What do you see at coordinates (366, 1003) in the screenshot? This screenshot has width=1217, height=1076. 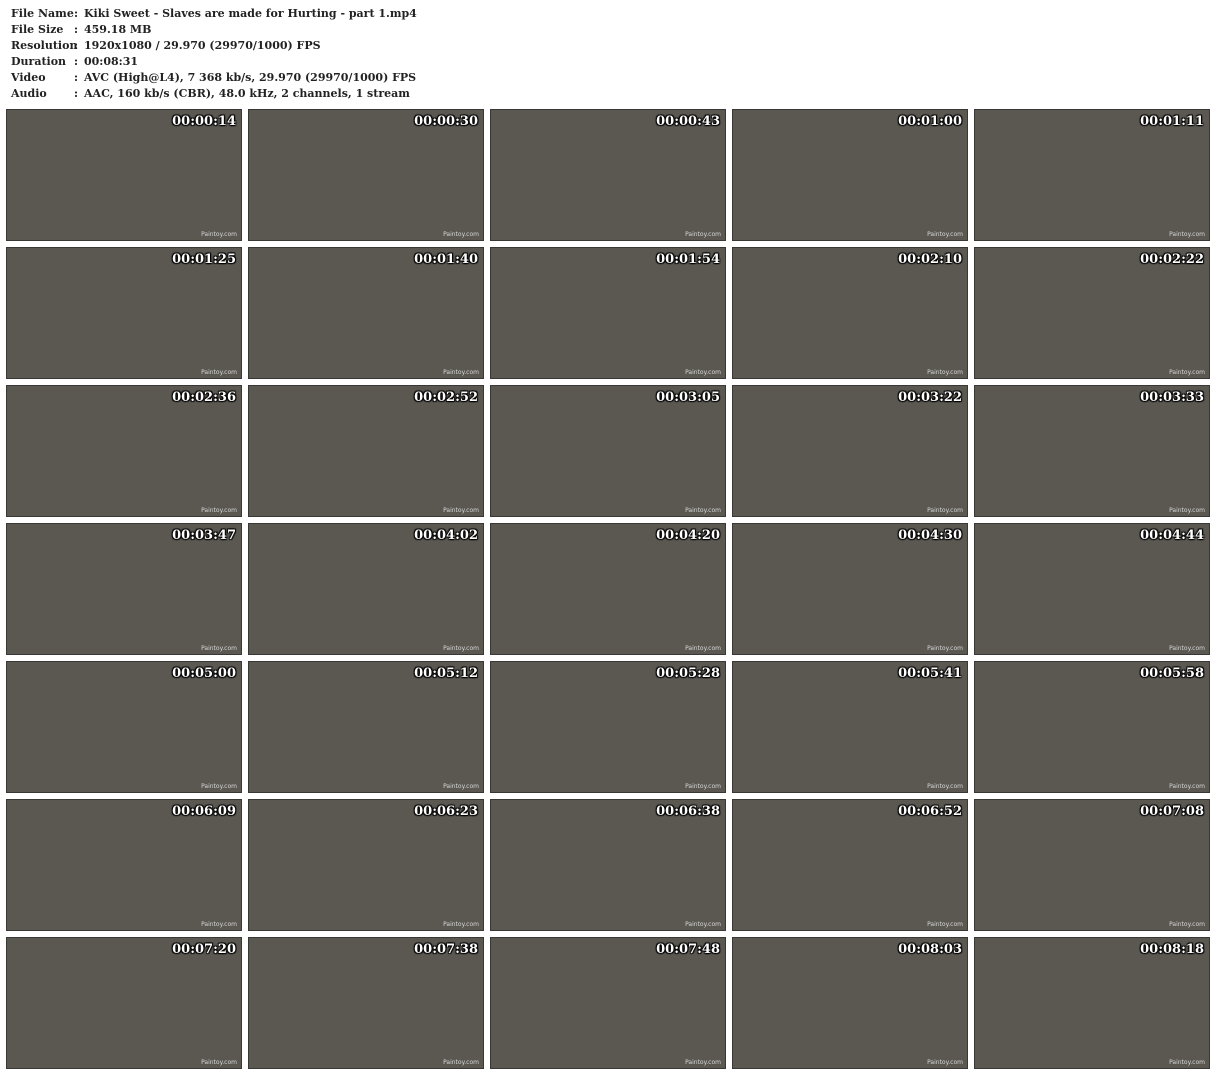 I see `thumbnail: 00:07:38 Paintoy.com` at bounding box center [366, 1003].